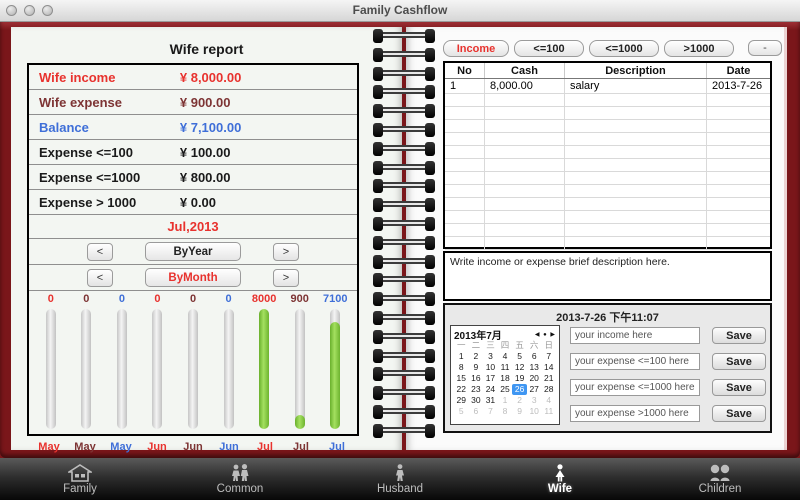 The width and height of the screenshot is (800, 500). What do you see at coordinates (157, 447) in the screenshot?
I see `chart-month-label: Jun` at bounding box center [157, 447].